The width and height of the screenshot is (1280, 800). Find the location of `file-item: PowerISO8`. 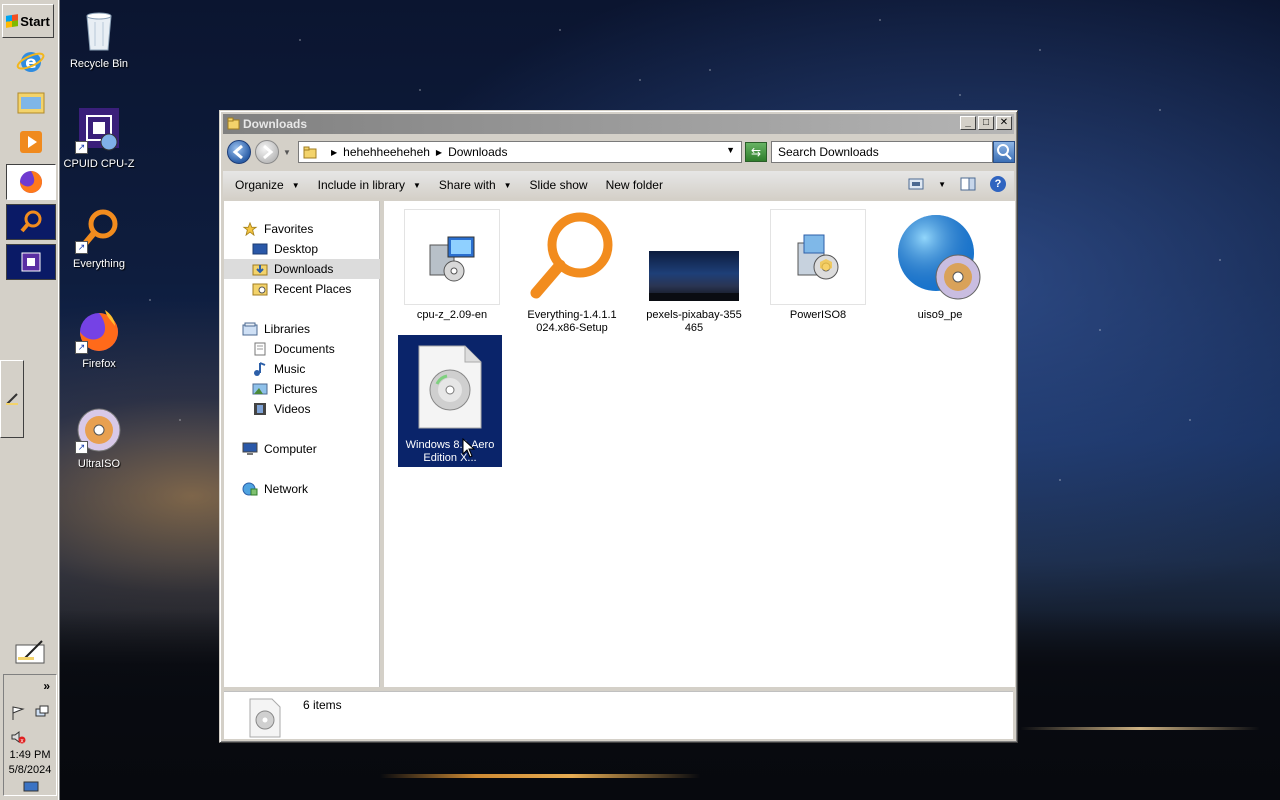

file-item: PowerISO8 is located at coordinates (818, 265).